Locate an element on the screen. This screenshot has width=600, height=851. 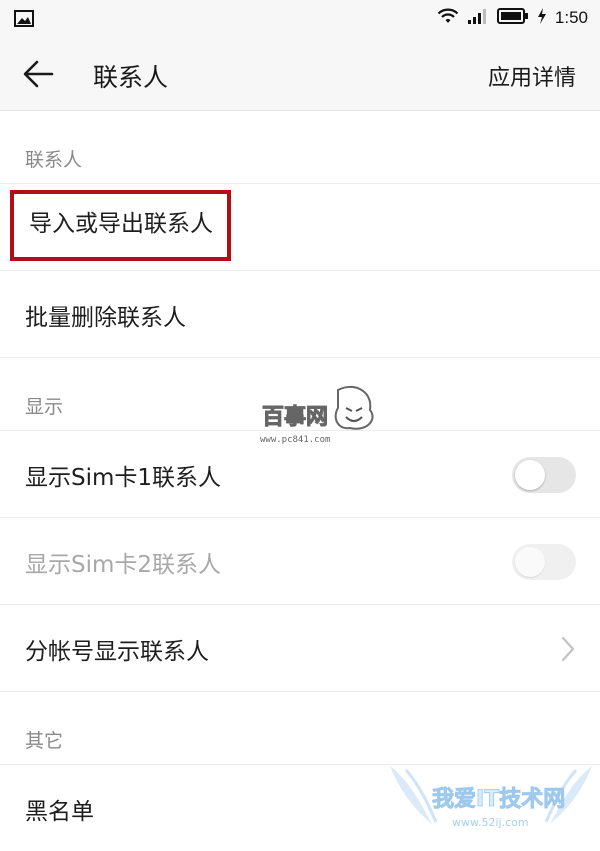
batch-delete-contacts-label: 批量删除联系人 is located at coordinates (105, 318).